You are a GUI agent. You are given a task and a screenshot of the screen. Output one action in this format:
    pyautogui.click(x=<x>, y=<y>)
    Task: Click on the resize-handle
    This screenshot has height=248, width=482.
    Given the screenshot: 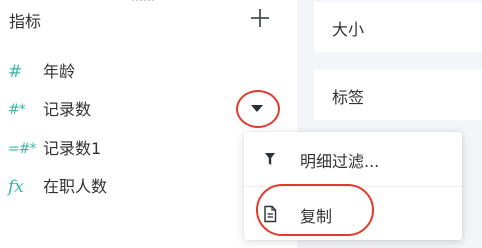 What is the action you would take?
    pyautogui.click(x=143, y=2)
    